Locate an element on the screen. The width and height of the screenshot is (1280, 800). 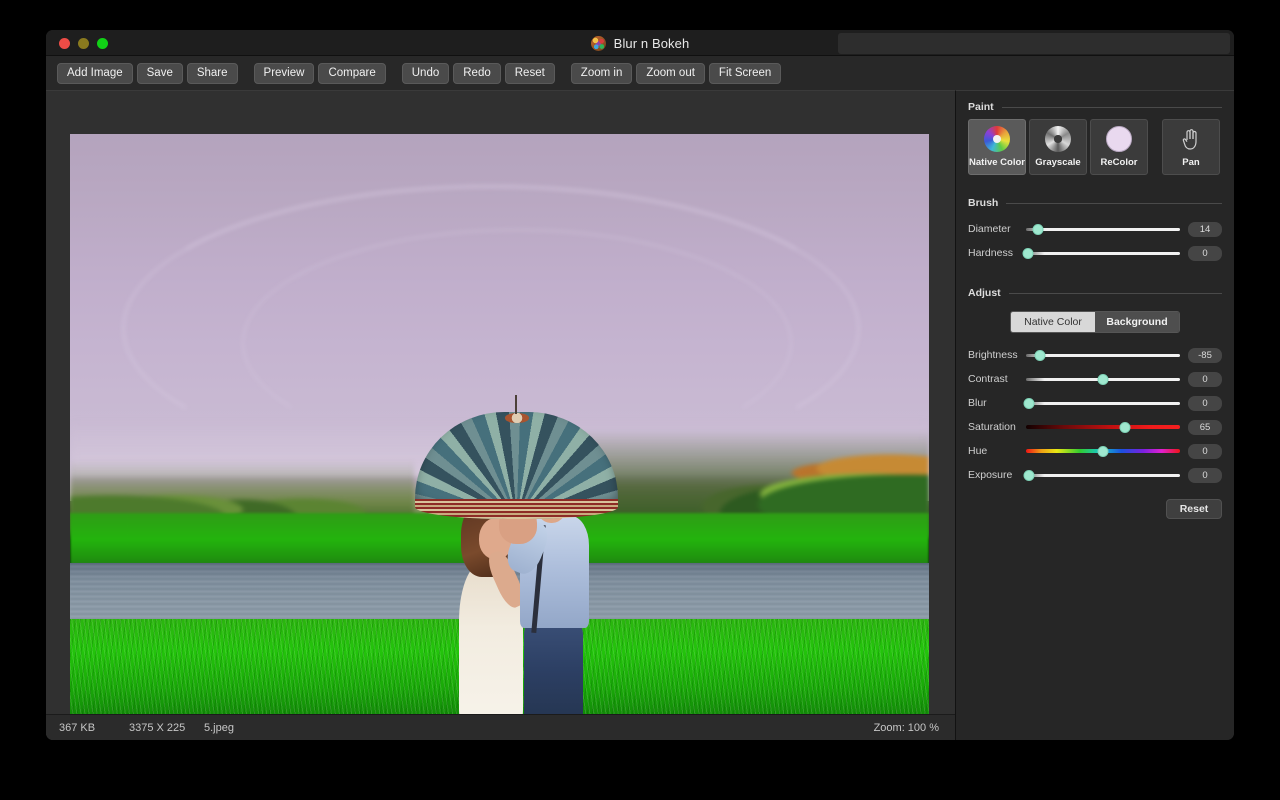
adjust-reset-button: Reset is located at coordinates (1194, 509).